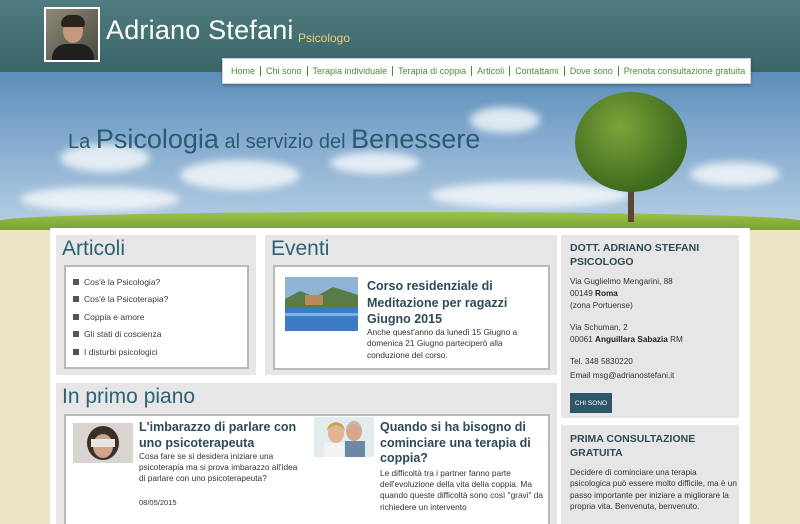 The height and width of the screenshot is (524, 800). I want to click on nav-contattami: Contattami, so click(537, 71).